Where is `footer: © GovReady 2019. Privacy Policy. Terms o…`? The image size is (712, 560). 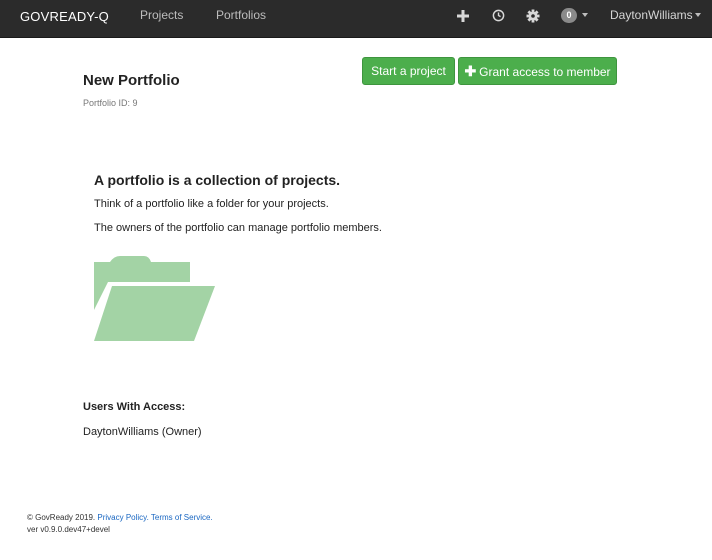
footer: © GovReady 2019. Privacy Policy. Terms o… is located at coordinates (120, 524).